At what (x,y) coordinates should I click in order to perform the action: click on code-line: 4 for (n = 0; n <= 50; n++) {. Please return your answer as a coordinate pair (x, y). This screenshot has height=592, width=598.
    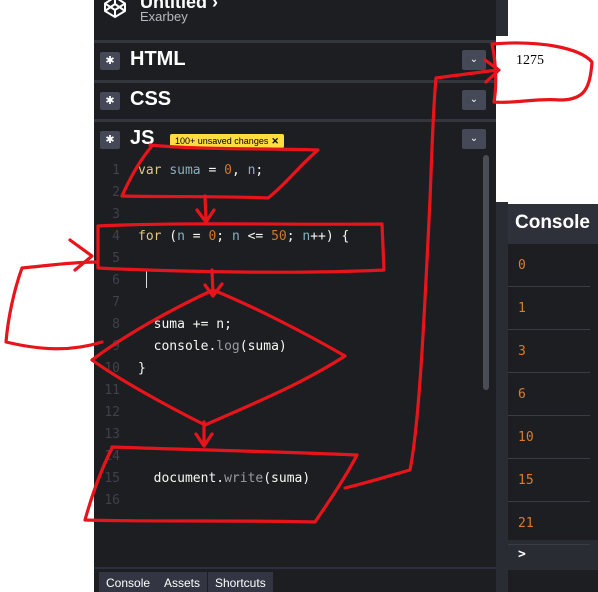
    Looking at the image, I should click on (284, 237).